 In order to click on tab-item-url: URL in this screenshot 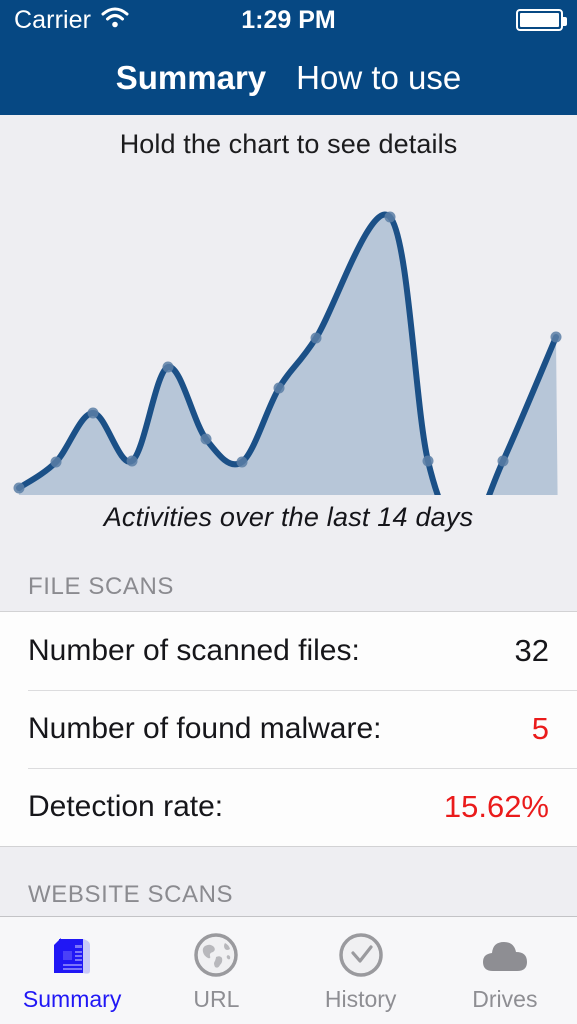, I will do `click(216, 970)`.